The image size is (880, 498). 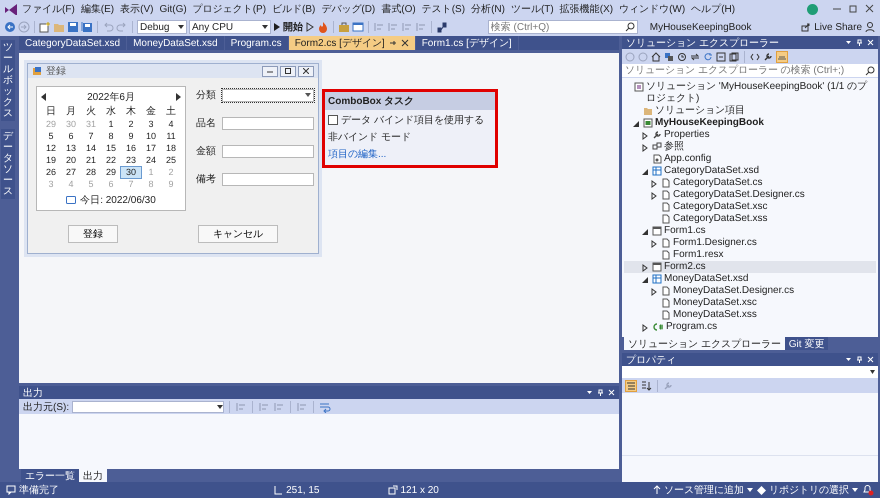 What do you see at coordinates (652, 9) in the screenshot?
I see `menu-item: ウィンドウ(W)` at bounding box center [652, 9].